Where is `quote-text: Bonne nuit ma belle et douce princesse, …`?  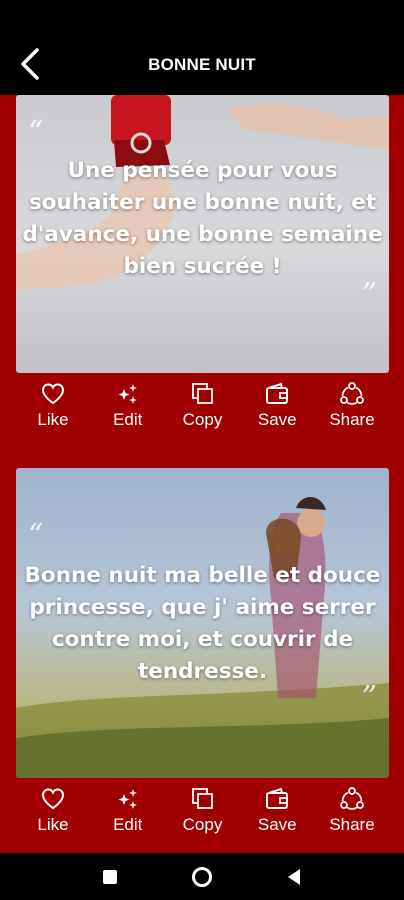 quote-text: Bonne nuit ma belle et douce princesse, … is located at coordinates (202, 623).